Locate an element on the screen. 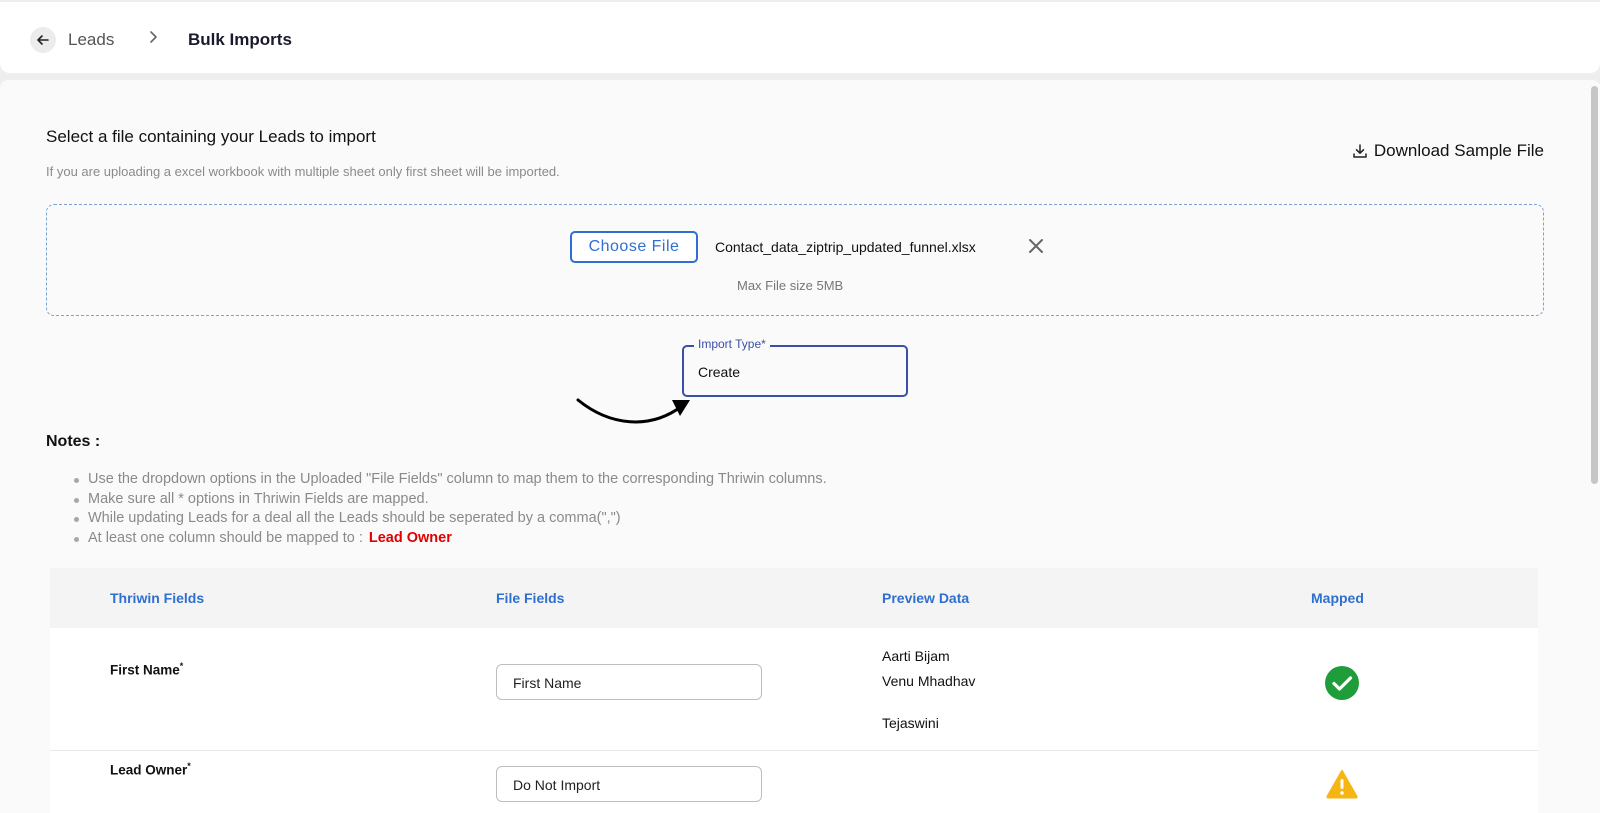 This screenshot has width=1600, height=813. arrow-left-icon is located at coordinates (43, 40).